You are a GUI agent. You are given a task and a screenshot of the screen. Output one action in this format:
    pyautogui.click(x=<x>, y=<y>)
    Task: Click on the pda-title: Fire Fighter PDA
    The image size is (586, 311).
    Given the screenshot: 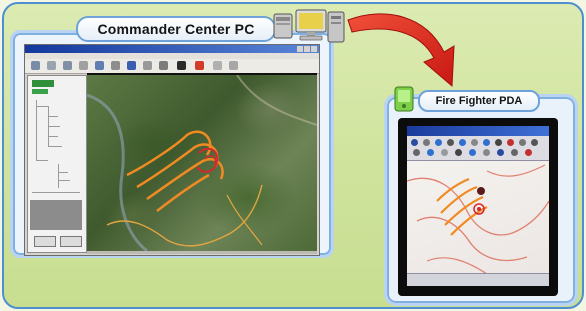 What is the action you would take?
    pyautogui.click(x=479, y=101)
    